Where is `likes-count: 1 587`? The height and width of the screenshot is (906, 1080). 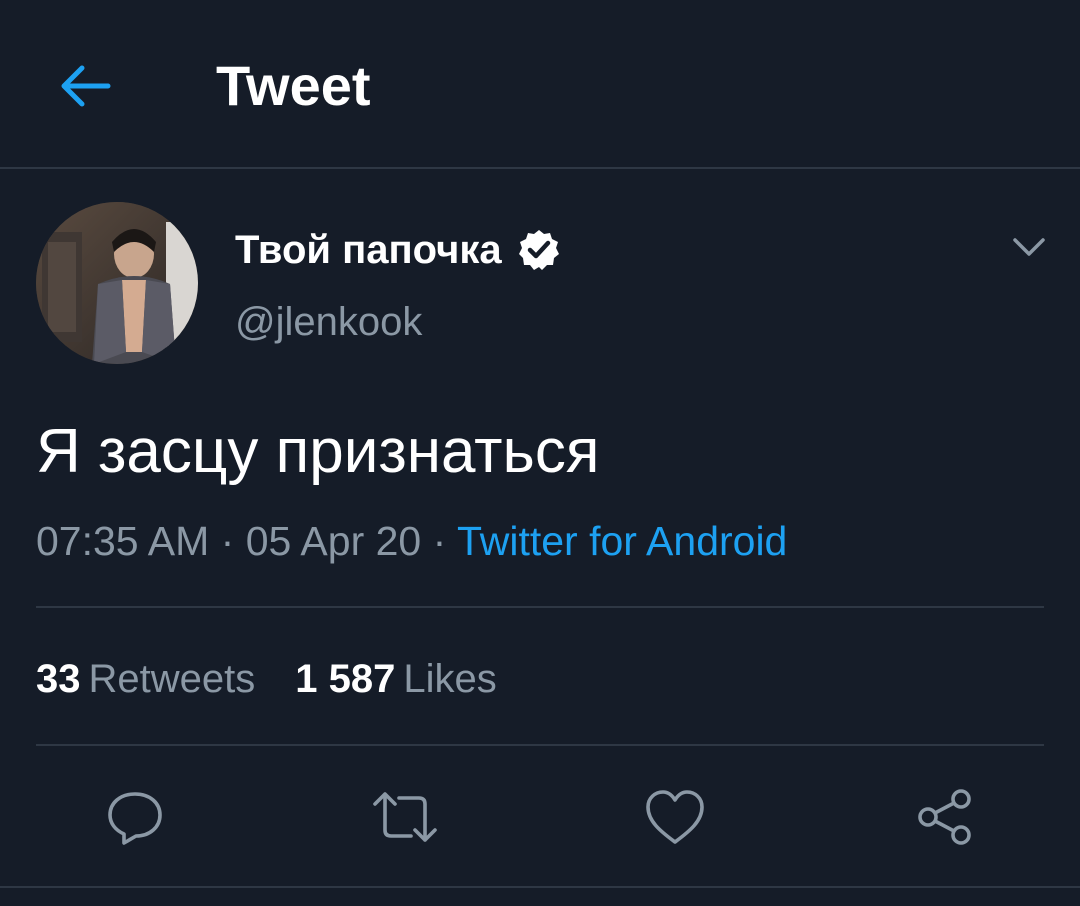
likes-count: 1 587 is located at coordinates (345, 679).